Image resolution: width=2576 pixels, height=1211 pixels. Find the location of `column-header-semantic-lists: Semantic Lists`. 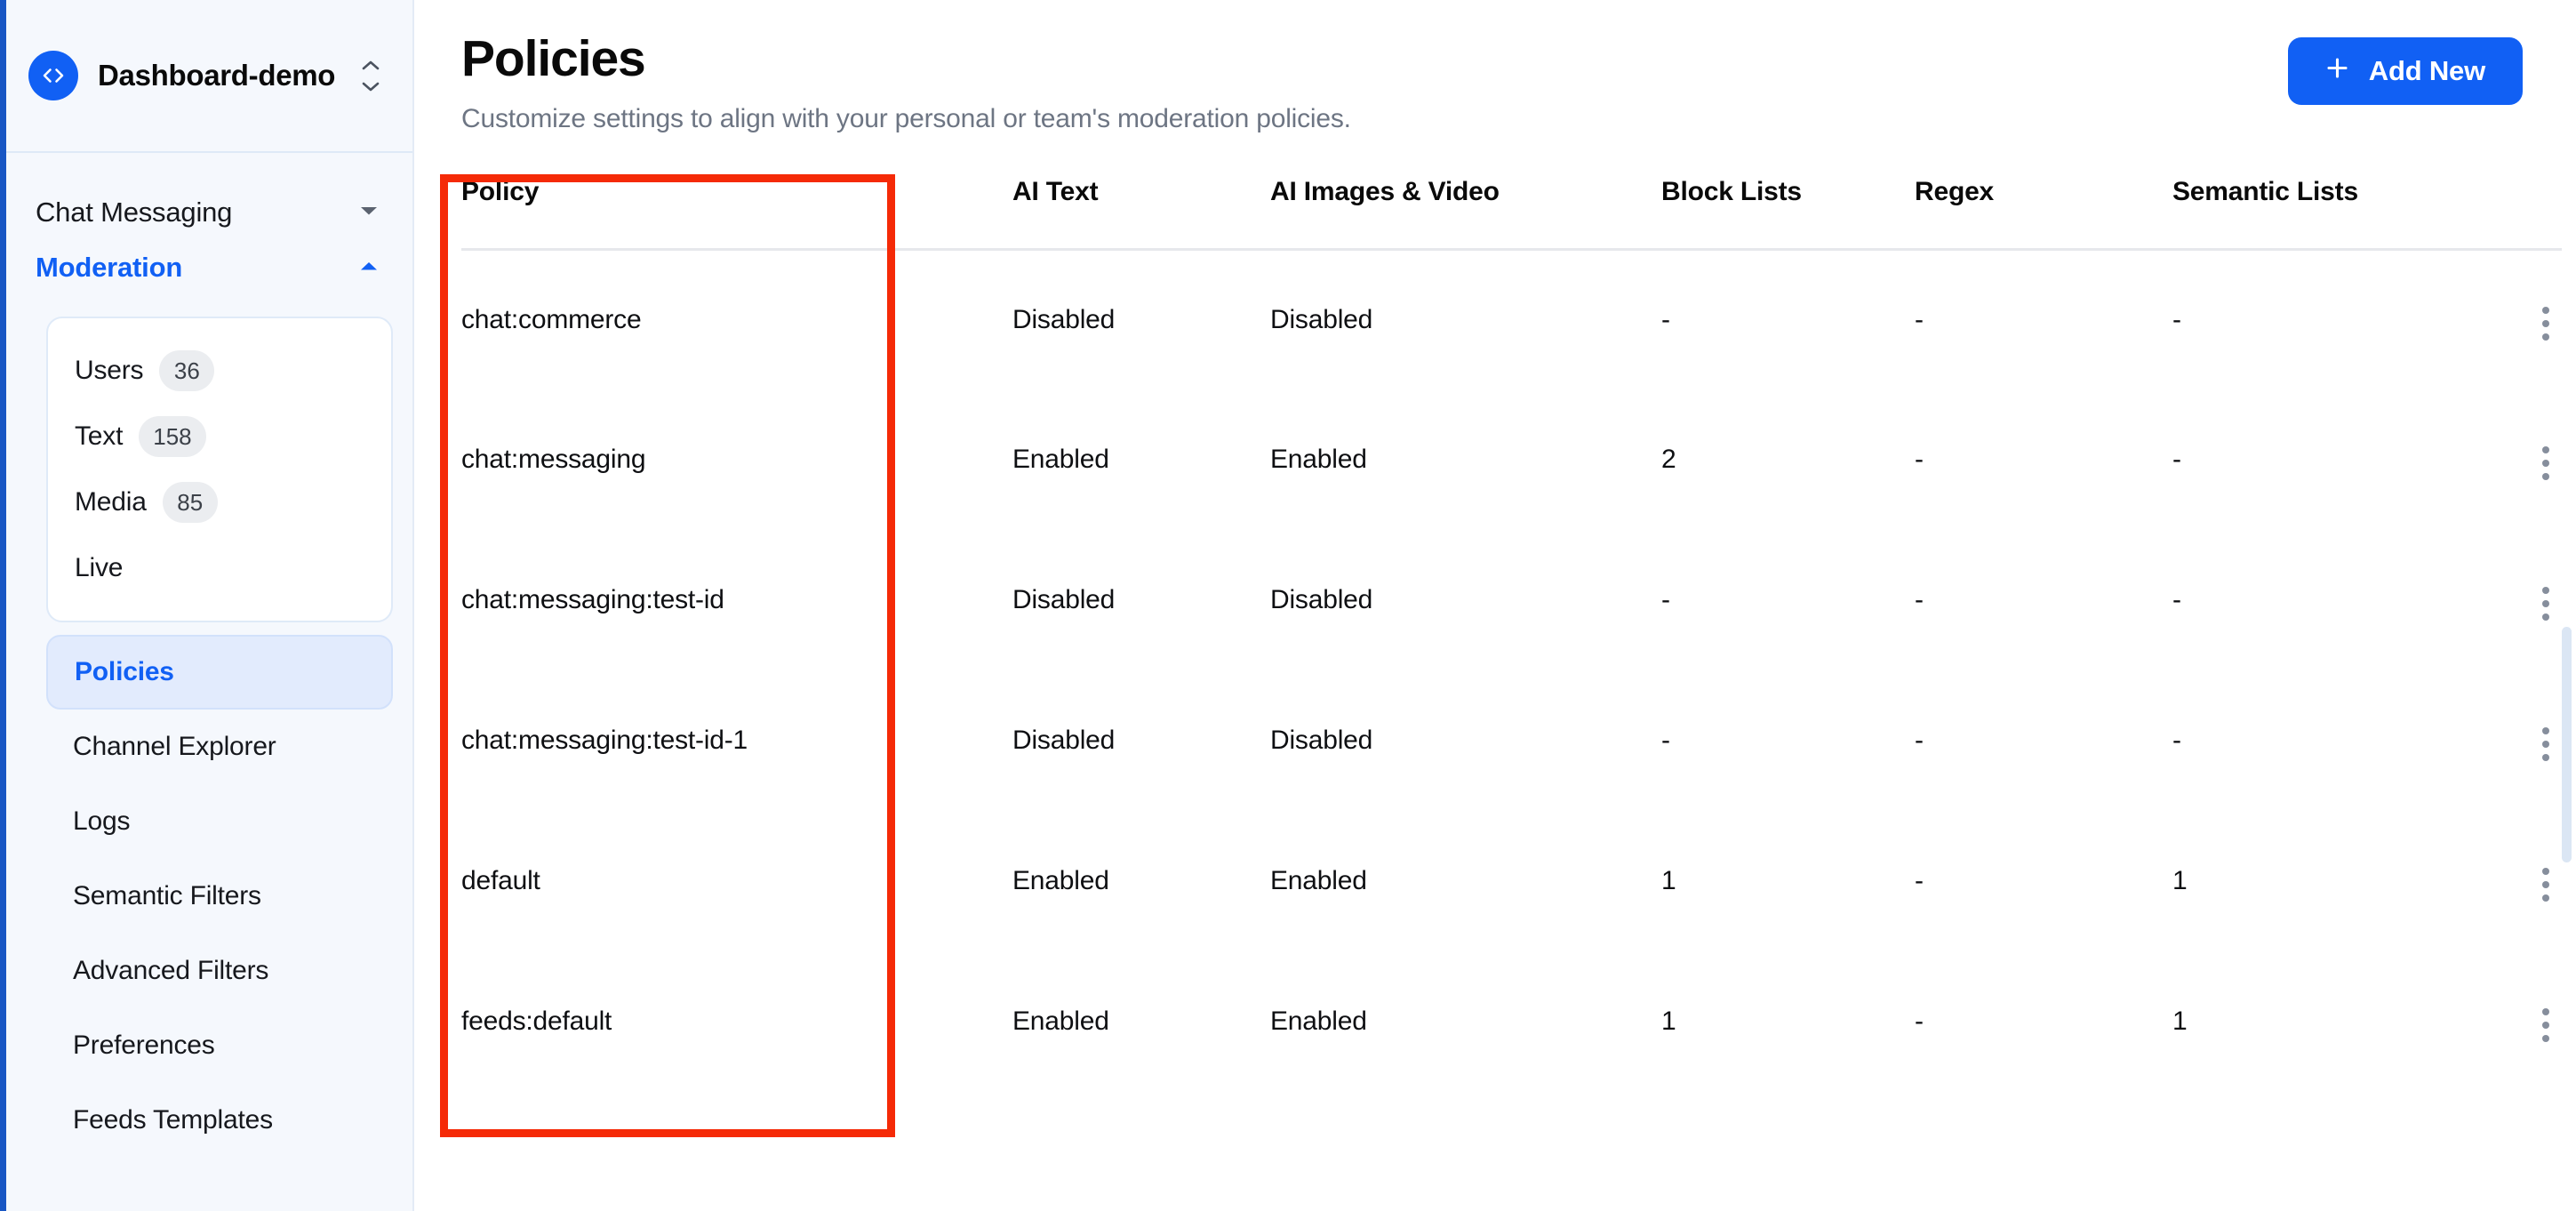

column-header-semantic-lists: Semantic Lists is located at coordinates (2314, 214).